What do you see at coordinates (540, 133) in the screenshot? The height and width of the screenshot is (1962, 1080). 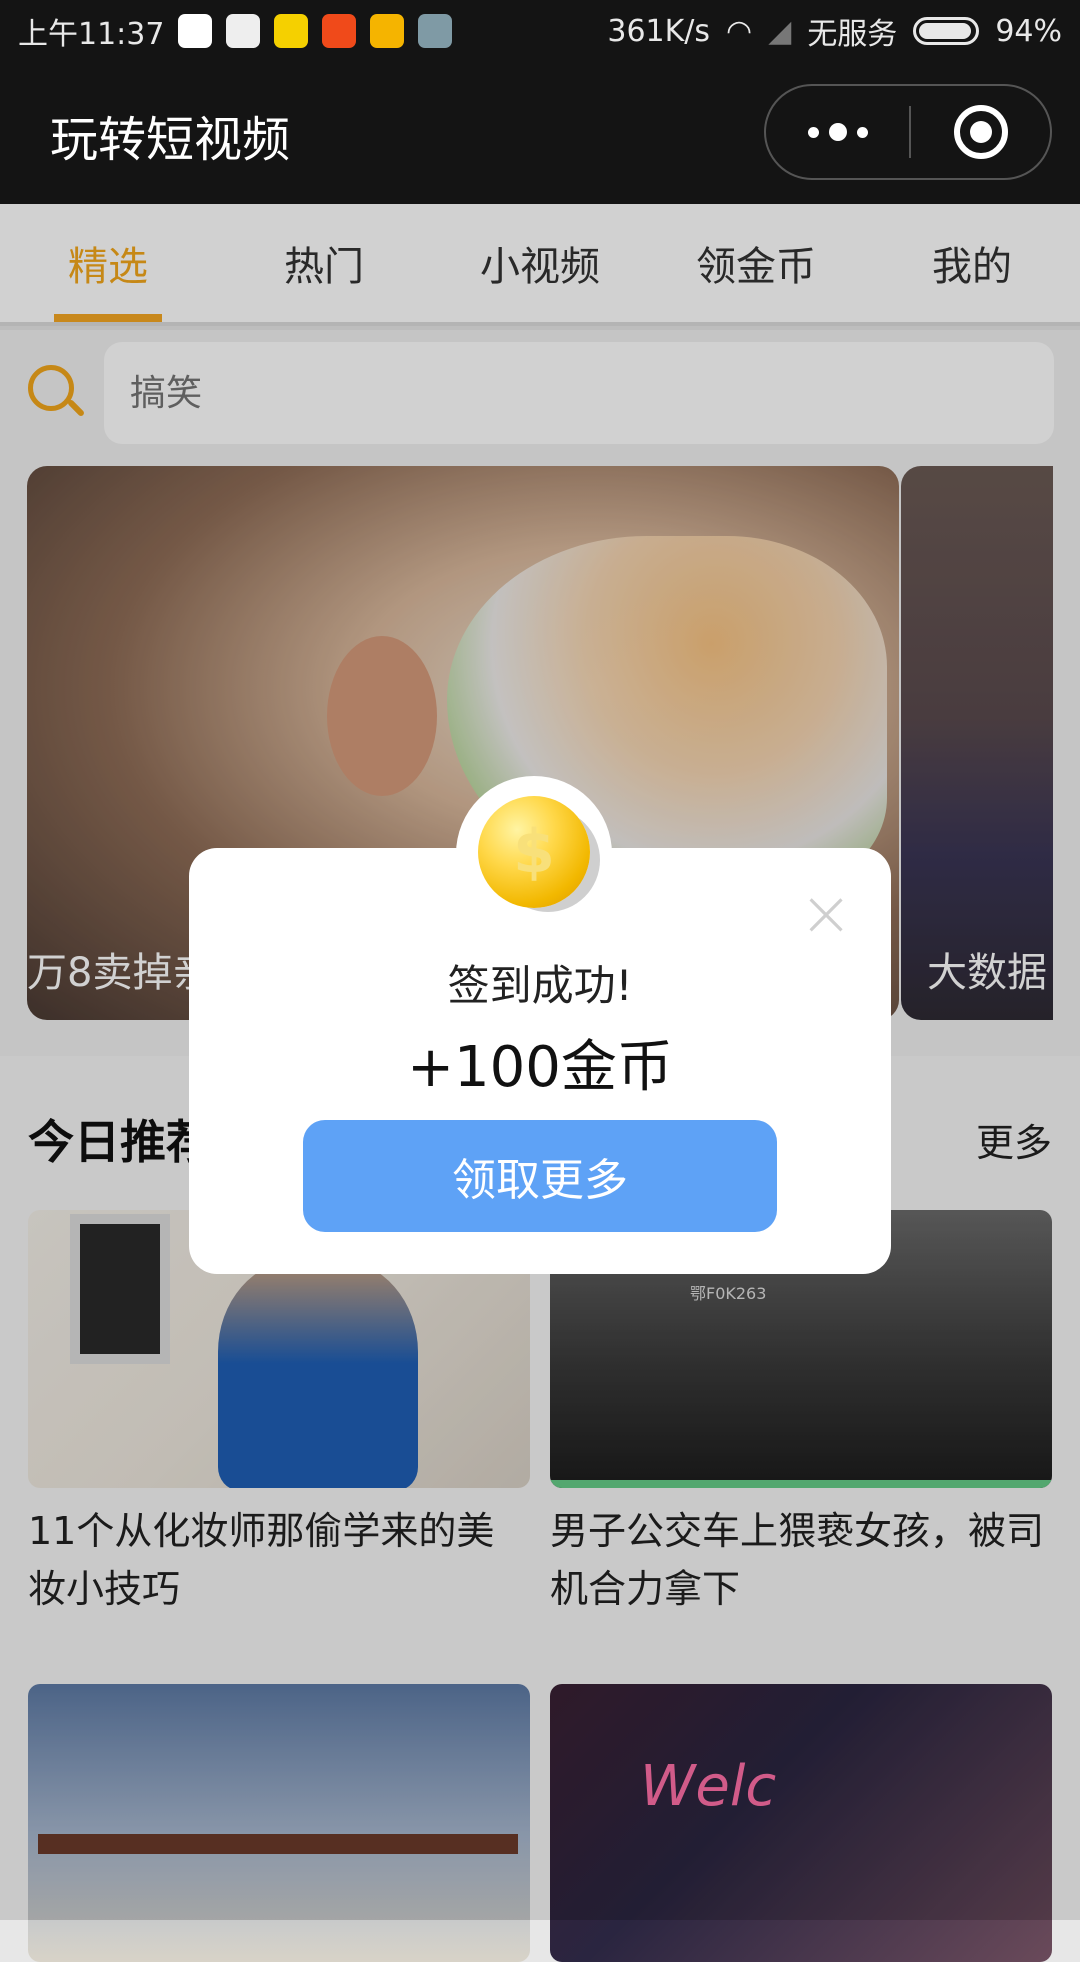 I see `mini-program-header: 玩转短视频` at bounding box center [540, 133].